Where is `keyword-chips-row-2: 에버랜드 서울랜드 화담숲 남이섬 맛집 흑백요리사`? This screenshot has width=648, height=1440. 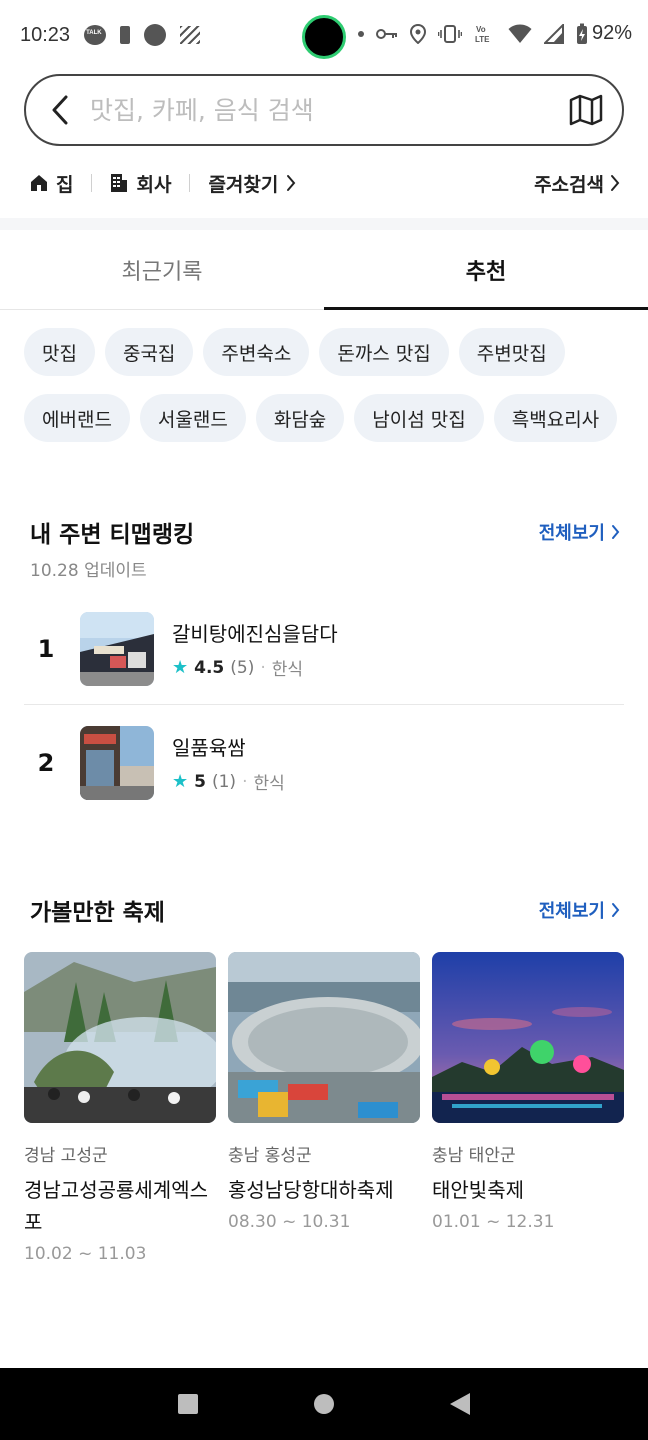
keyword-chips-row-2: 에버랜드 서울랜드 화담숲 남이섬 맛집 흑백요리사 is located at coordinates (336, 418).